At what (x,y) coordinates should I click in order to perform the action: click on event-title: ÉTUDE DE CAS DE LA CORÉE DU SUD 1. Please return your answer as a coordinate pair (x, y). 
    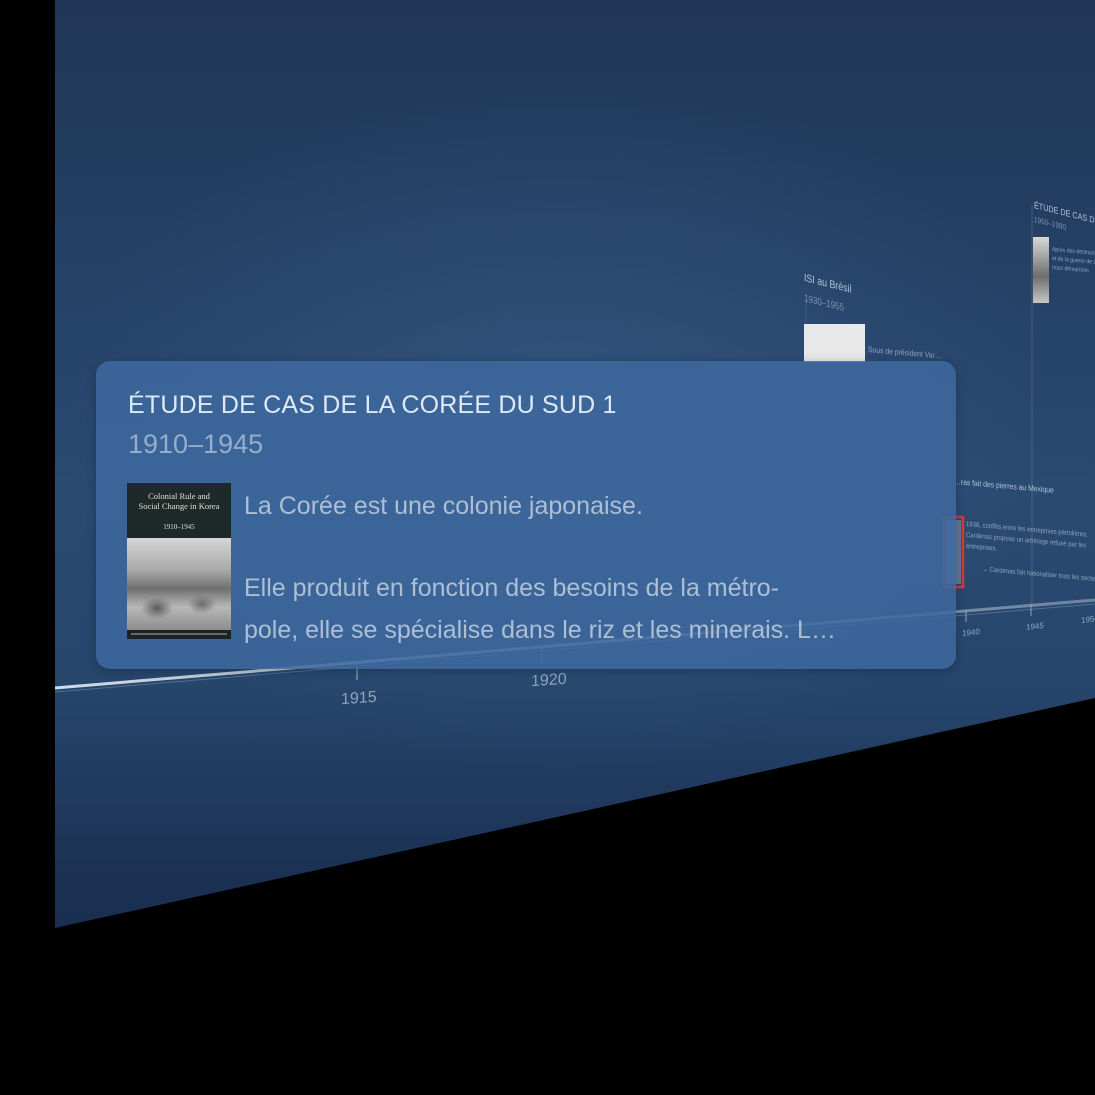
    Looking at the image, I should click on (372, 405).